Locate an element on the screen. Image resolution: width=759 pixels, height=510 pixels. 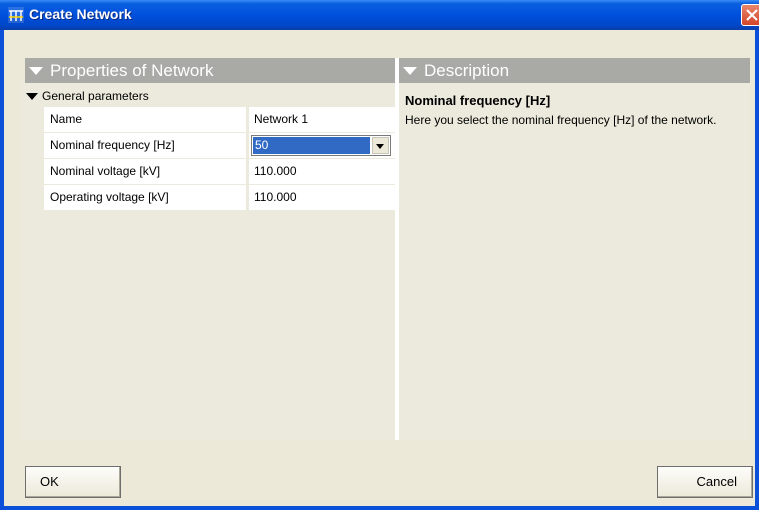
property-name: Nominal voltage [kV] is located at coordinates (145, 171).